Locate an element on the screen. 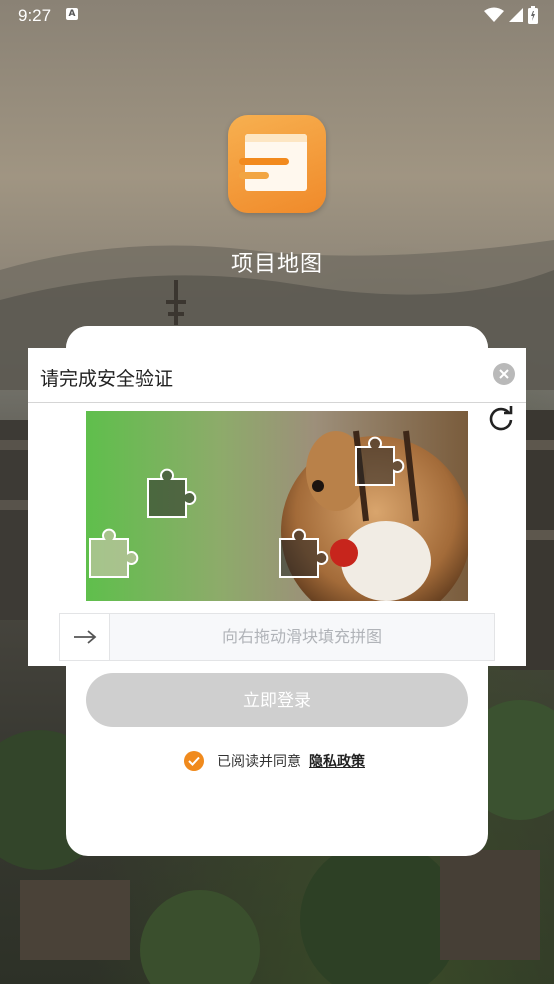 The height and width of the screenshot is (984, 554). notification-icon: A is located at coordinates (72, 14).